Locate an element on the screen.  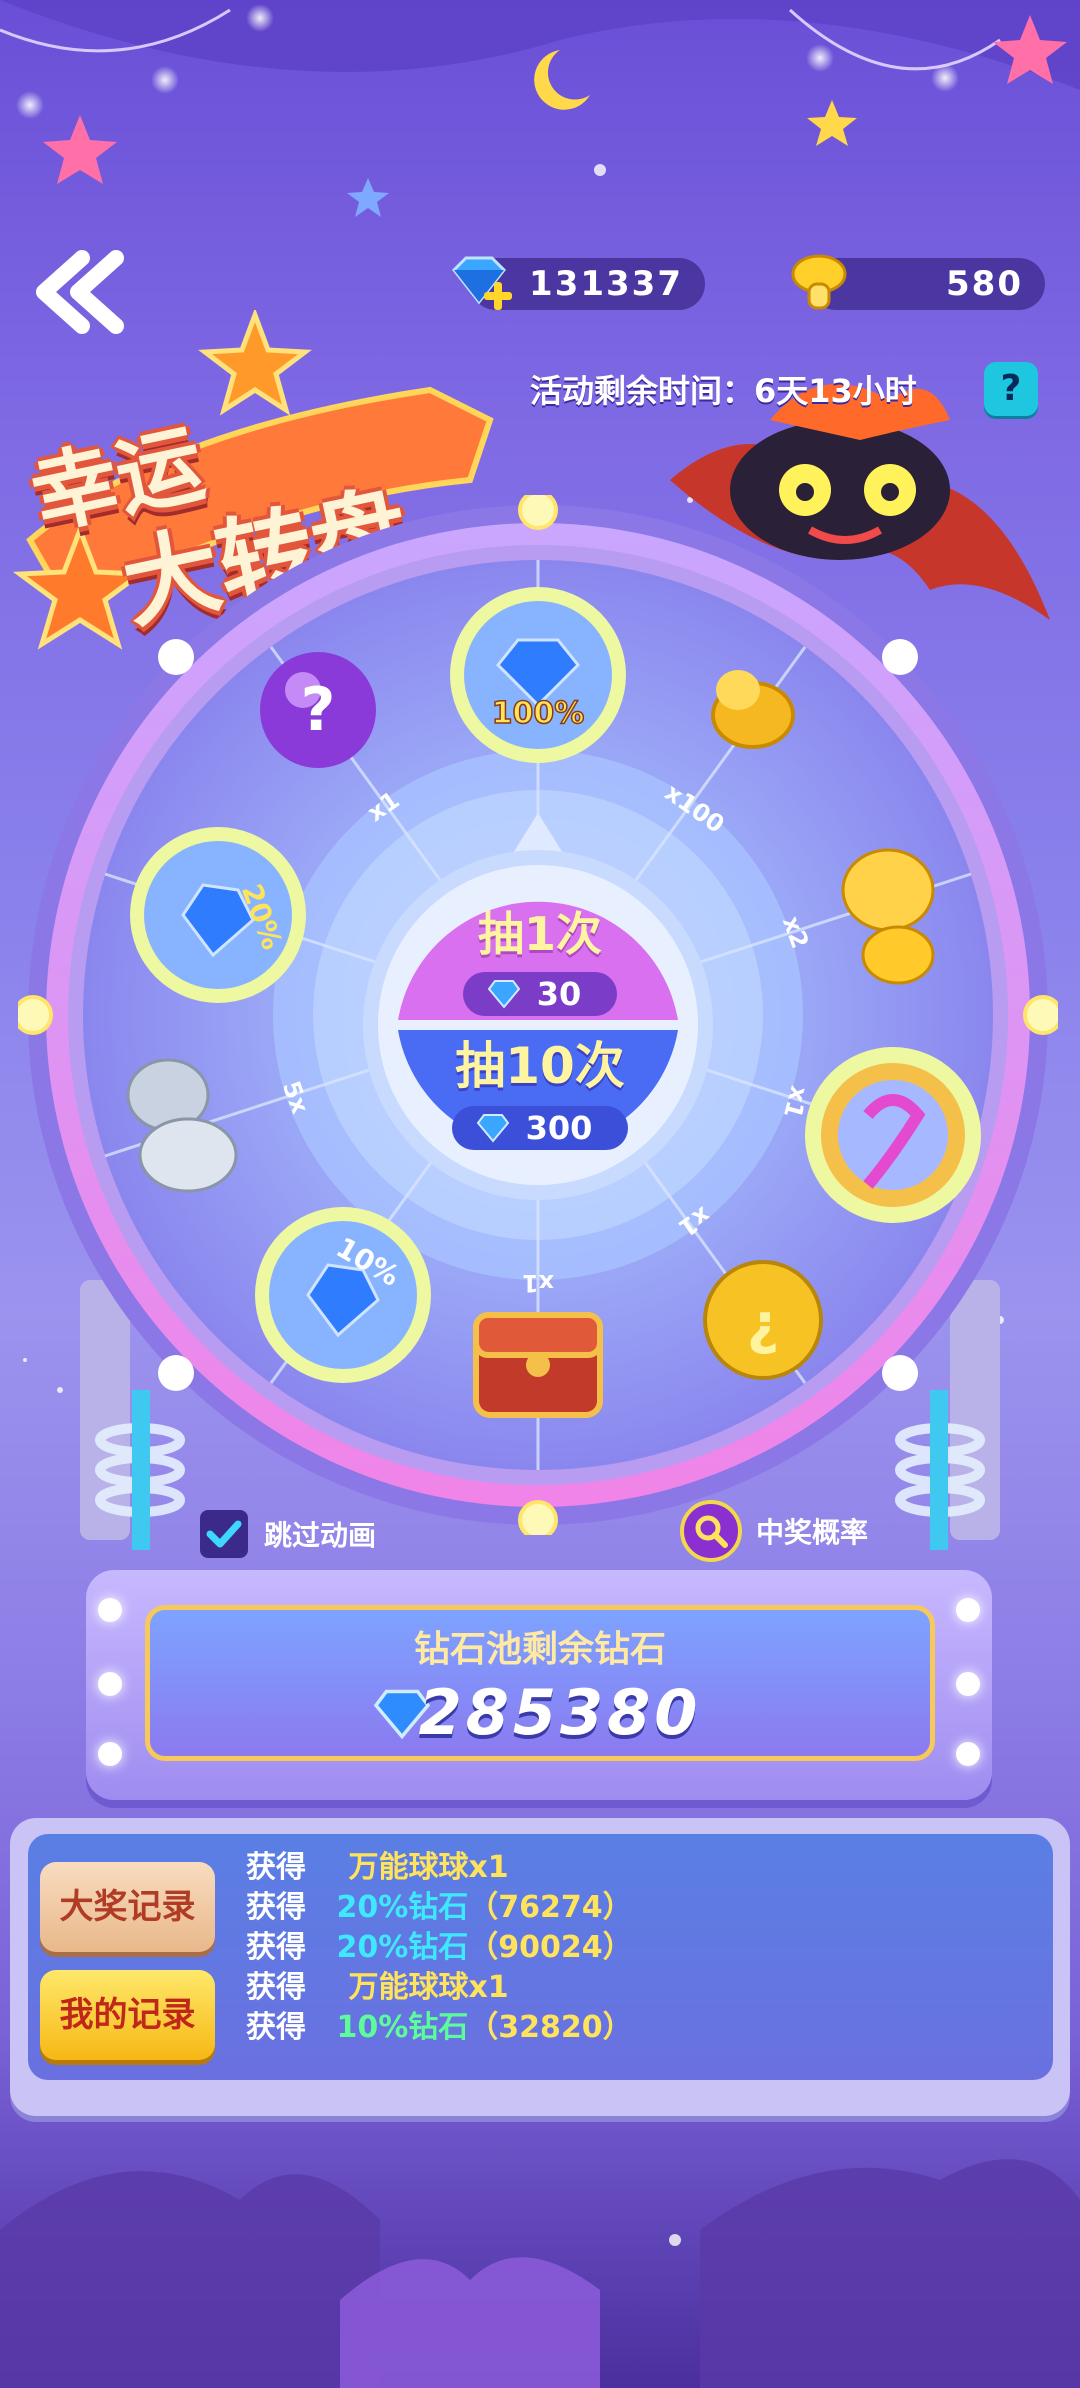
gem-balance: 131337 is located at coordinates (578, 283).